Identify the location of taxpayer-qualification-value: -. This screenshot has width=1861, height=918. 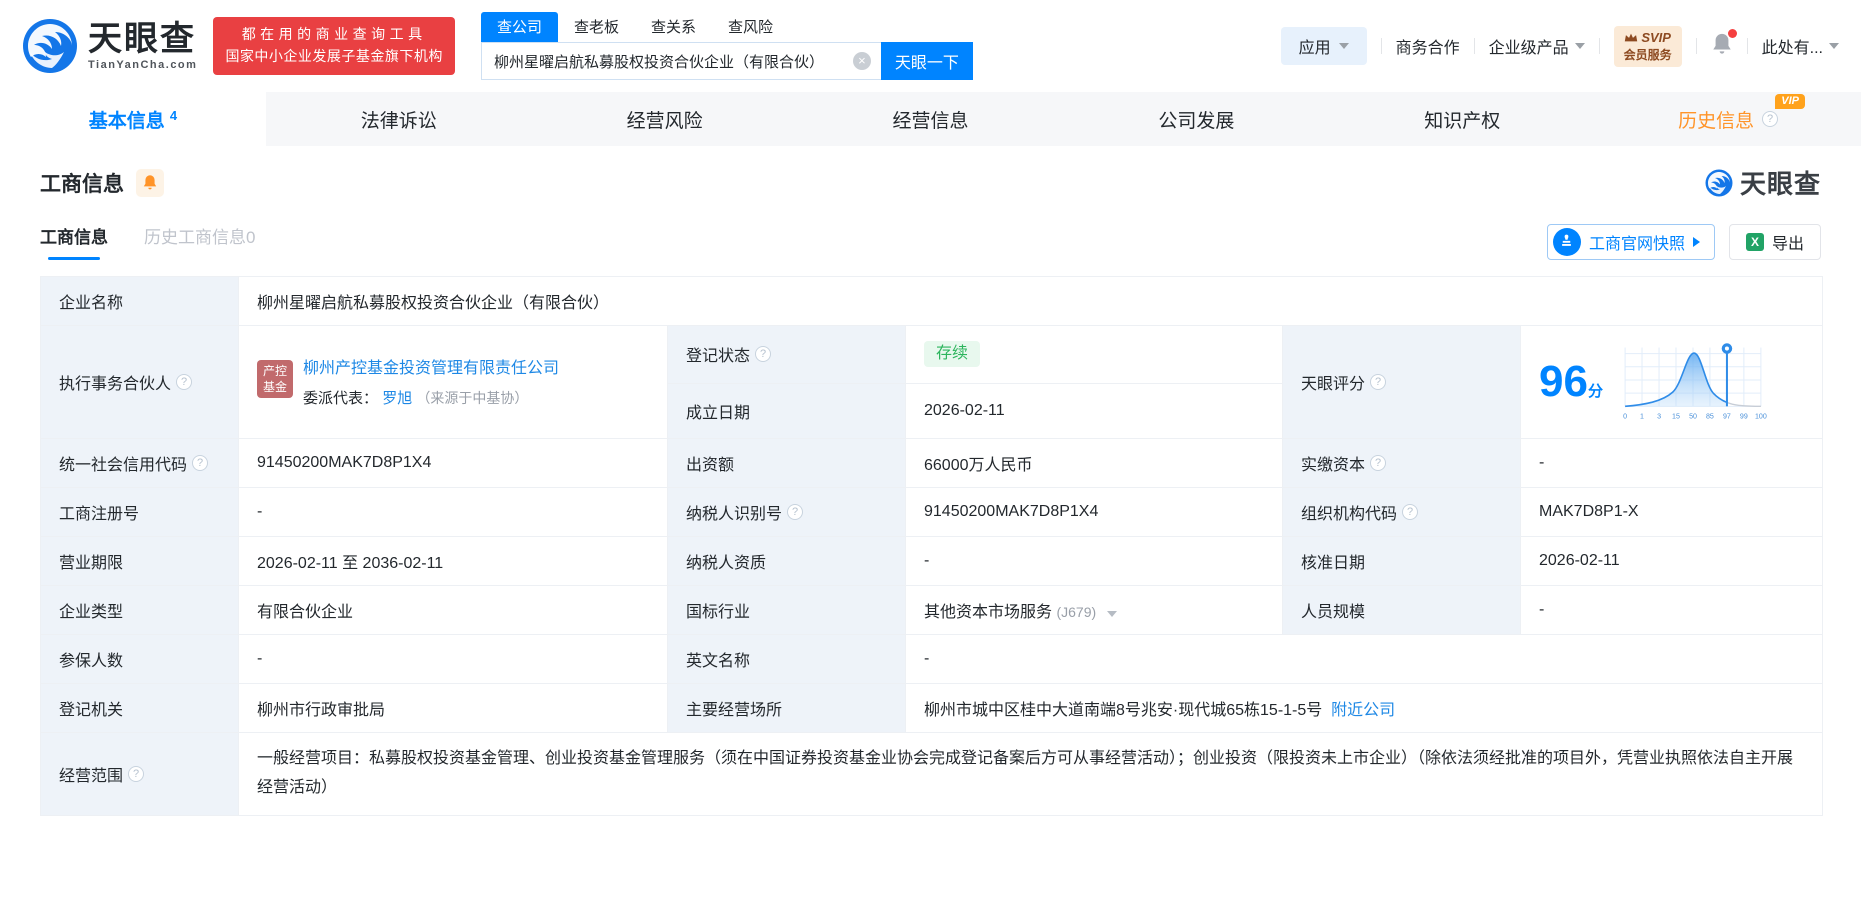
(1094, 561).